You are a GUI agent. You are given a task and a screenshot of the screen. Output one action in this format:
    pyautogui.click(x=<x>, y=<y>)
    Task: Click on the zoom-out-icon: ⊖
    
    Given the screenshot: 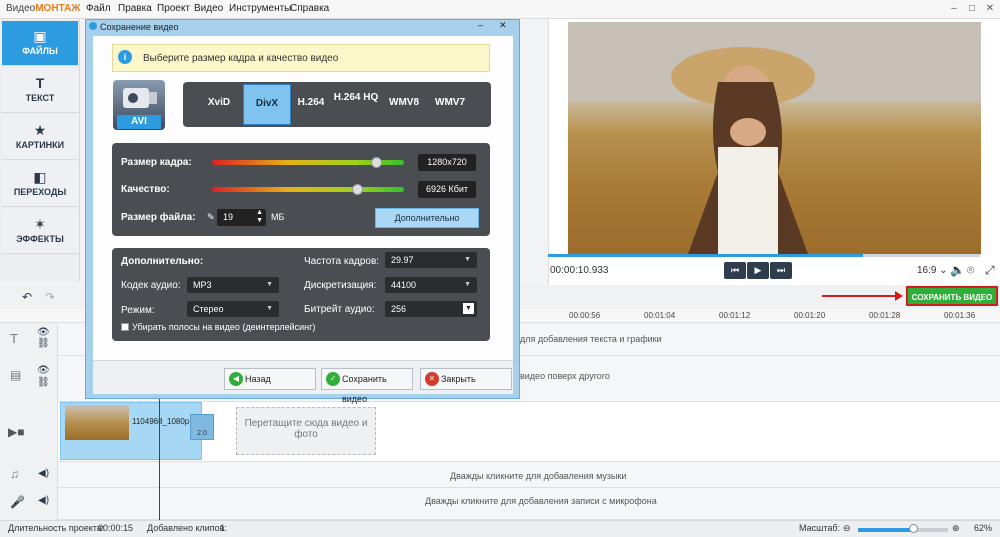 What is the action you would take?
    pyautogui.click(x=847, y=528)
    